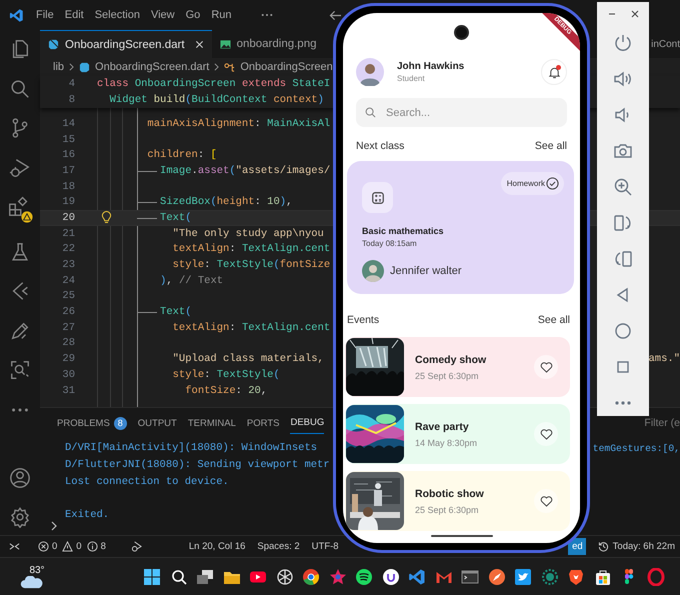 This screenshot has height=595, width=680. I want to click on editor-tab: OnboardingScreen.dart, so click(126, 44).